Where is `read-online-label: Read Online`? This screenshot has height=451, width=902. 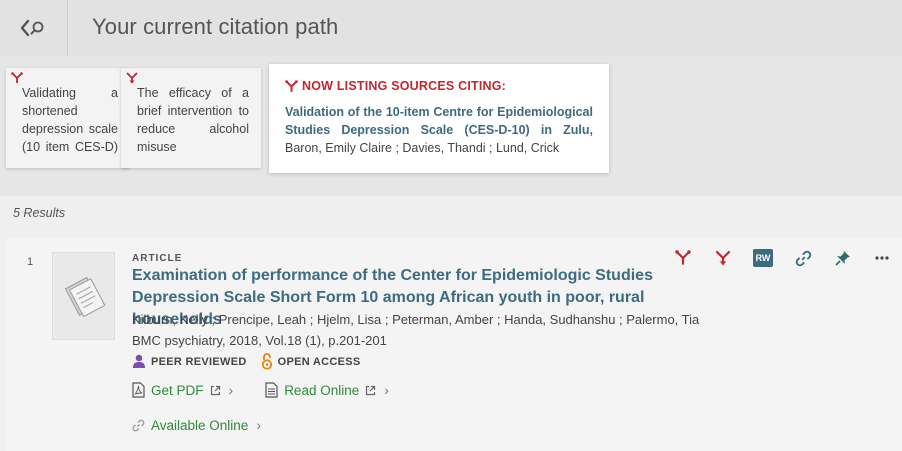
read-online-label: Read Online is located at coordinates (322, 390).